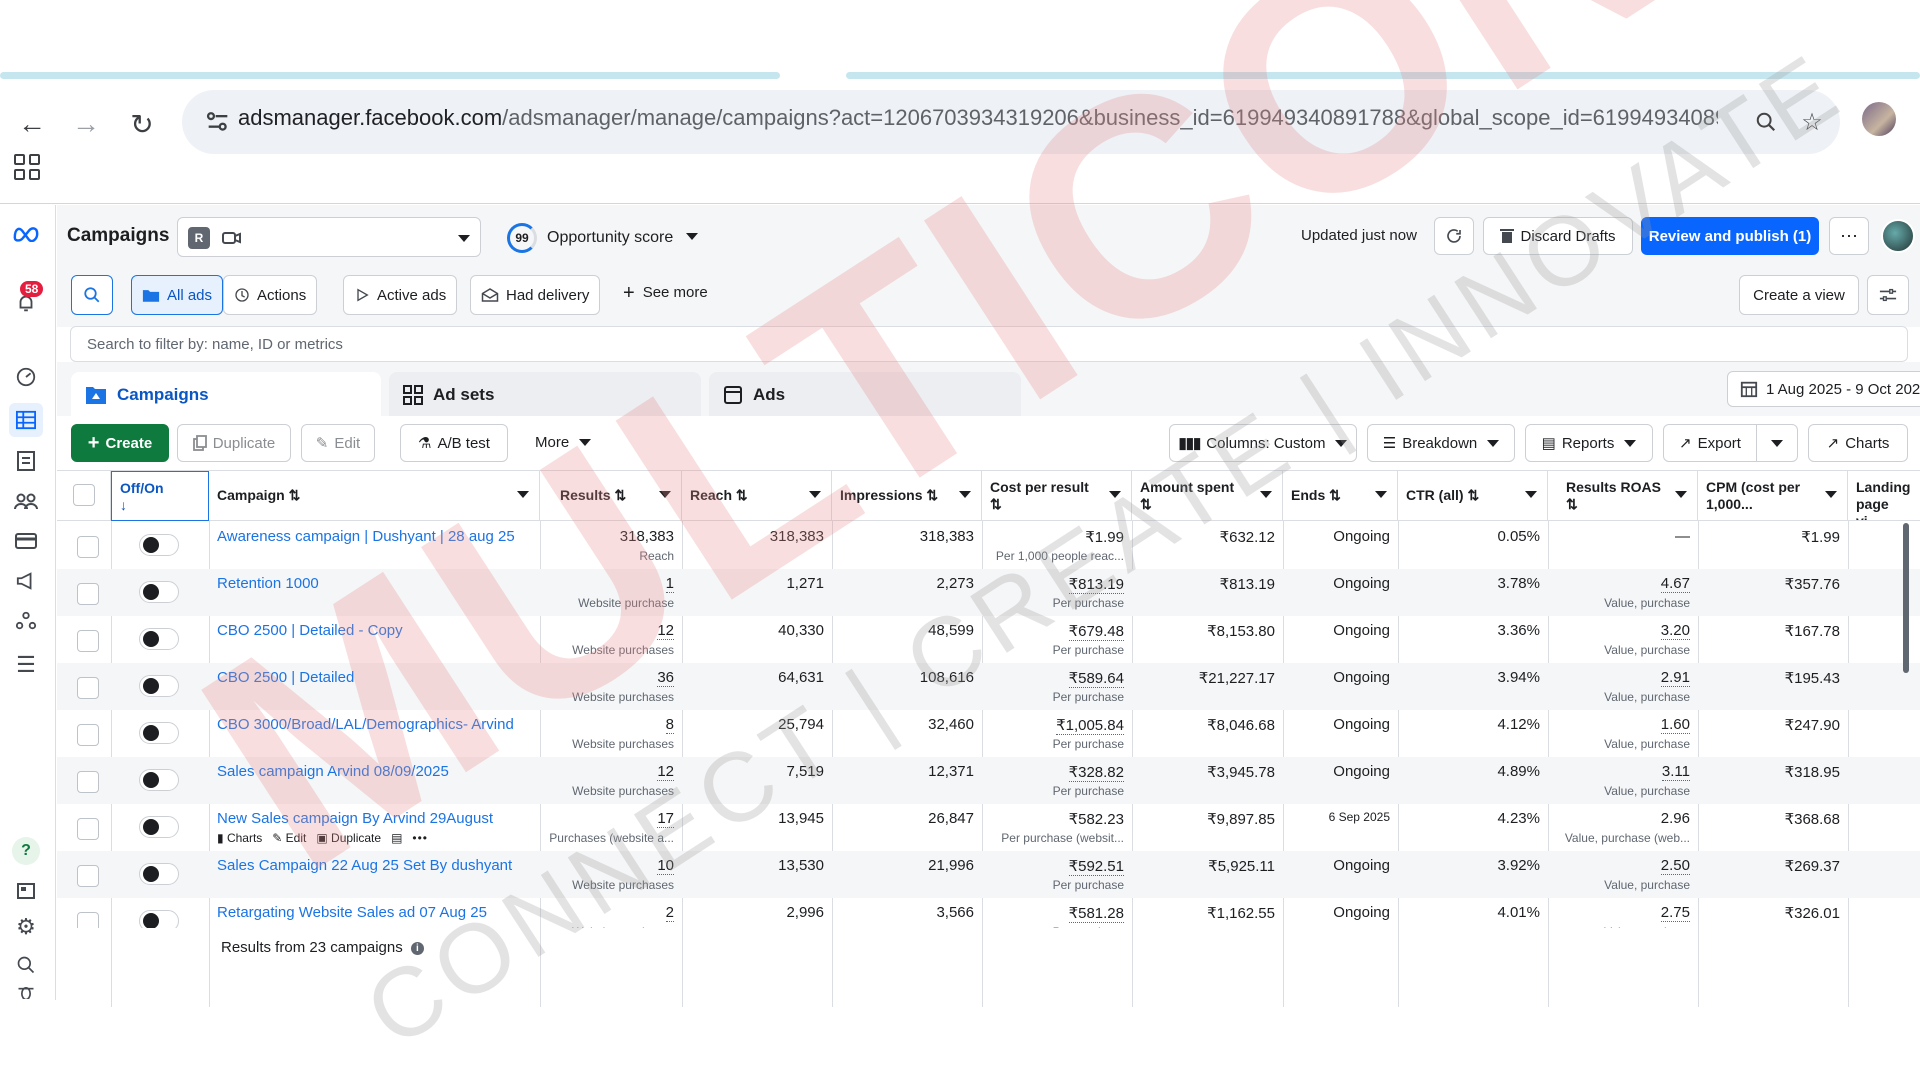  What do you see at coordinates (27, 167) in the screenshot?
I see `apps-grid-icon` at bounding box center [27, 167].